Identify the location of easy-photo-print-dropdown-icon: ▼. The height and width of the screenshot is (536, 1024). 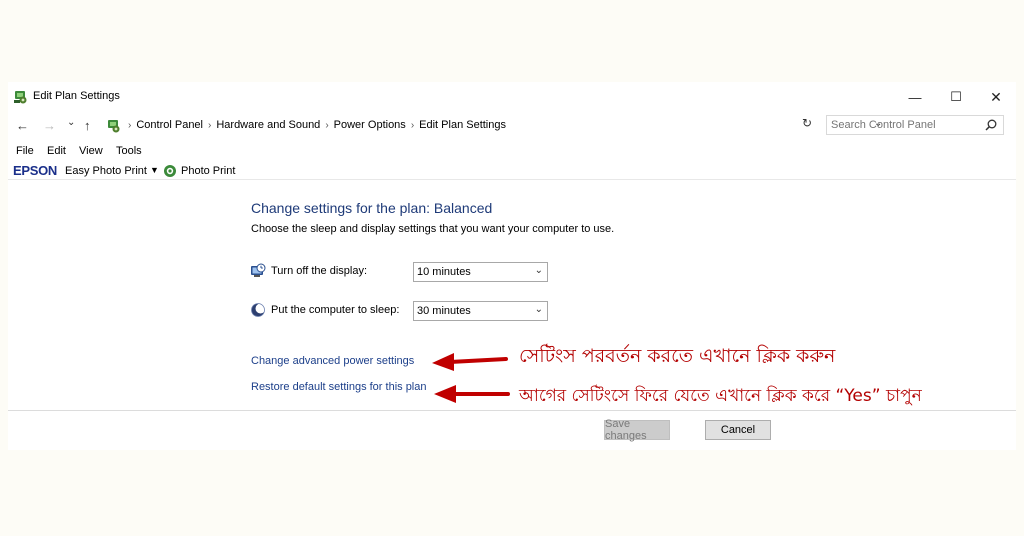
(154, 170).